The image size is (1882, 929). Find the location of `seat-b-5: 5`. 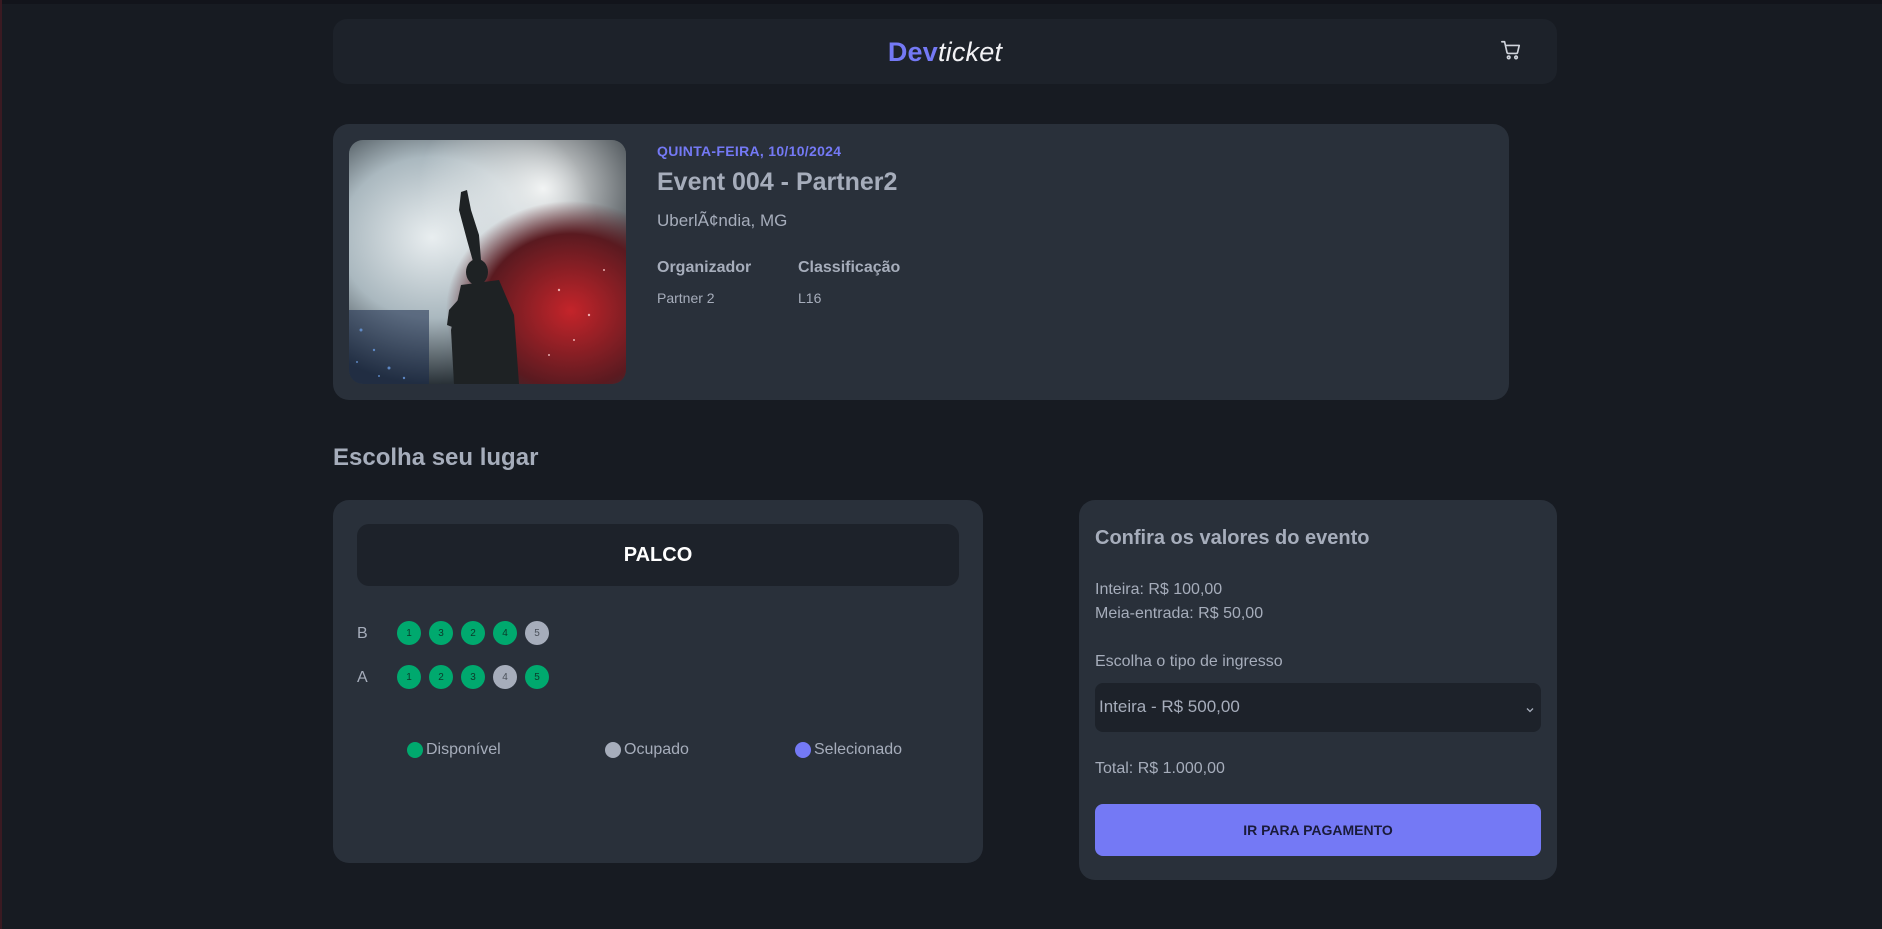

seat-b-5: 5 is located at coordinates (537, 633).